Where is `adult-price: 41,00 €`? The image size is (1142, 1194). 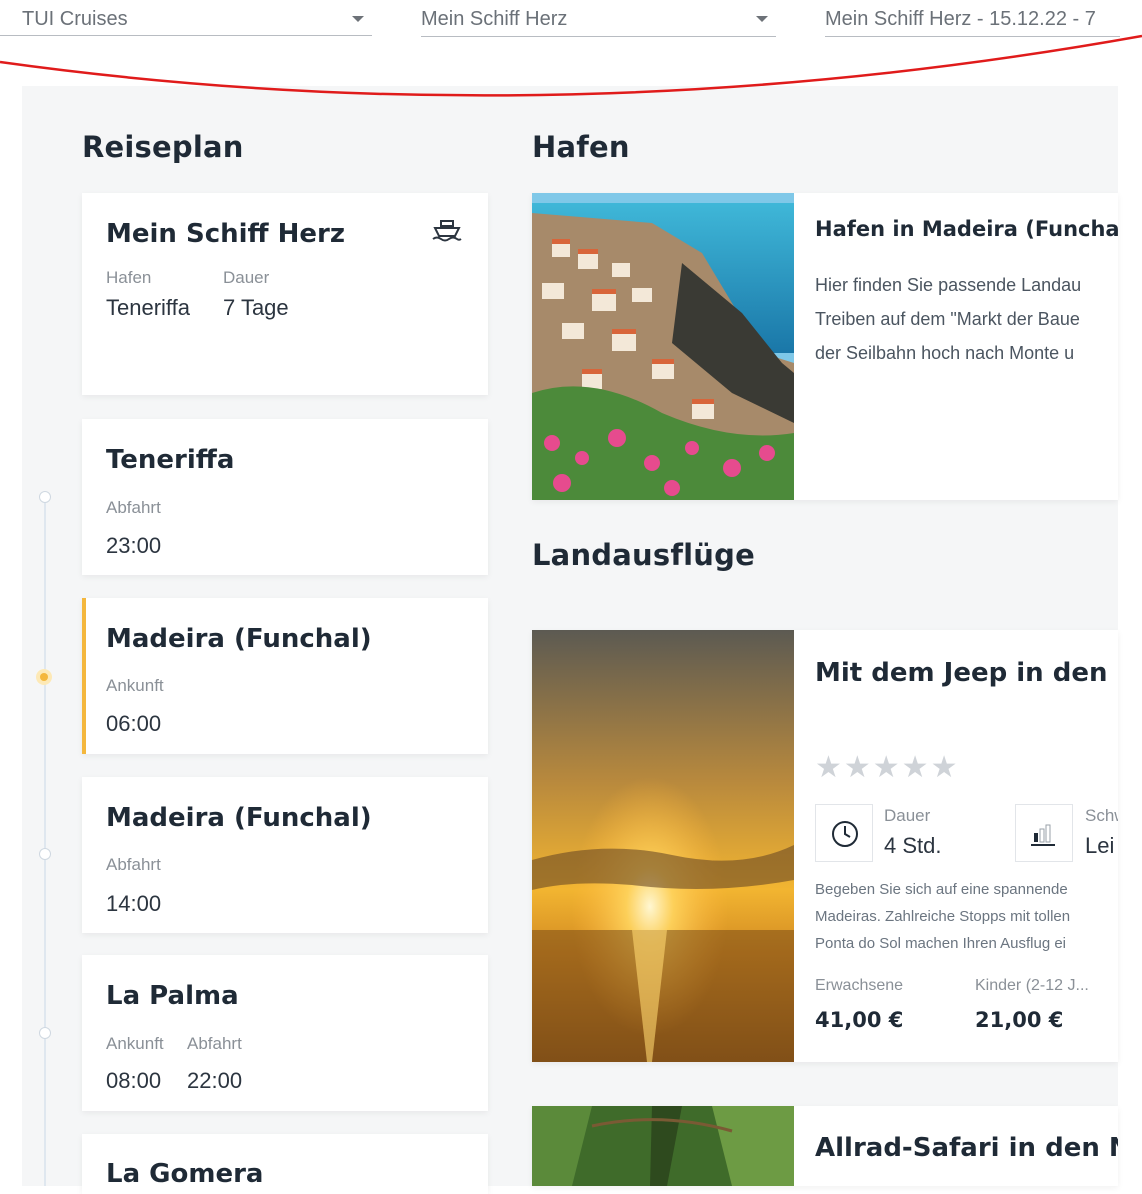
adult-price: 41,00 € is located at coordinates (859, 1020).